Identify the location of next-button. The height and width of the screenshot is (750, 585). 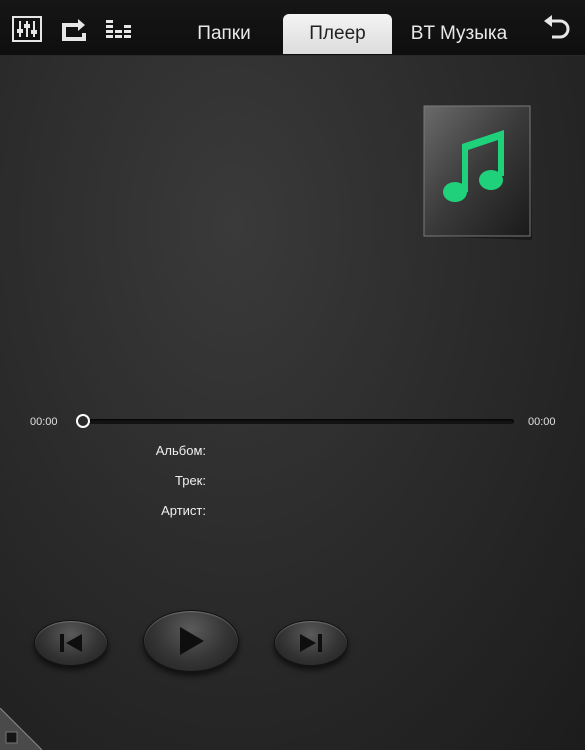
(311, 643).